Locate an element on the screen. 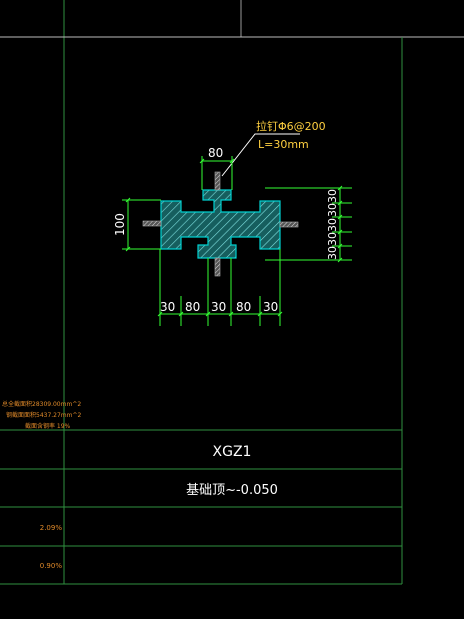 This screenshot has width=464, height=619. stud-right is located at coordinates (289, 224).